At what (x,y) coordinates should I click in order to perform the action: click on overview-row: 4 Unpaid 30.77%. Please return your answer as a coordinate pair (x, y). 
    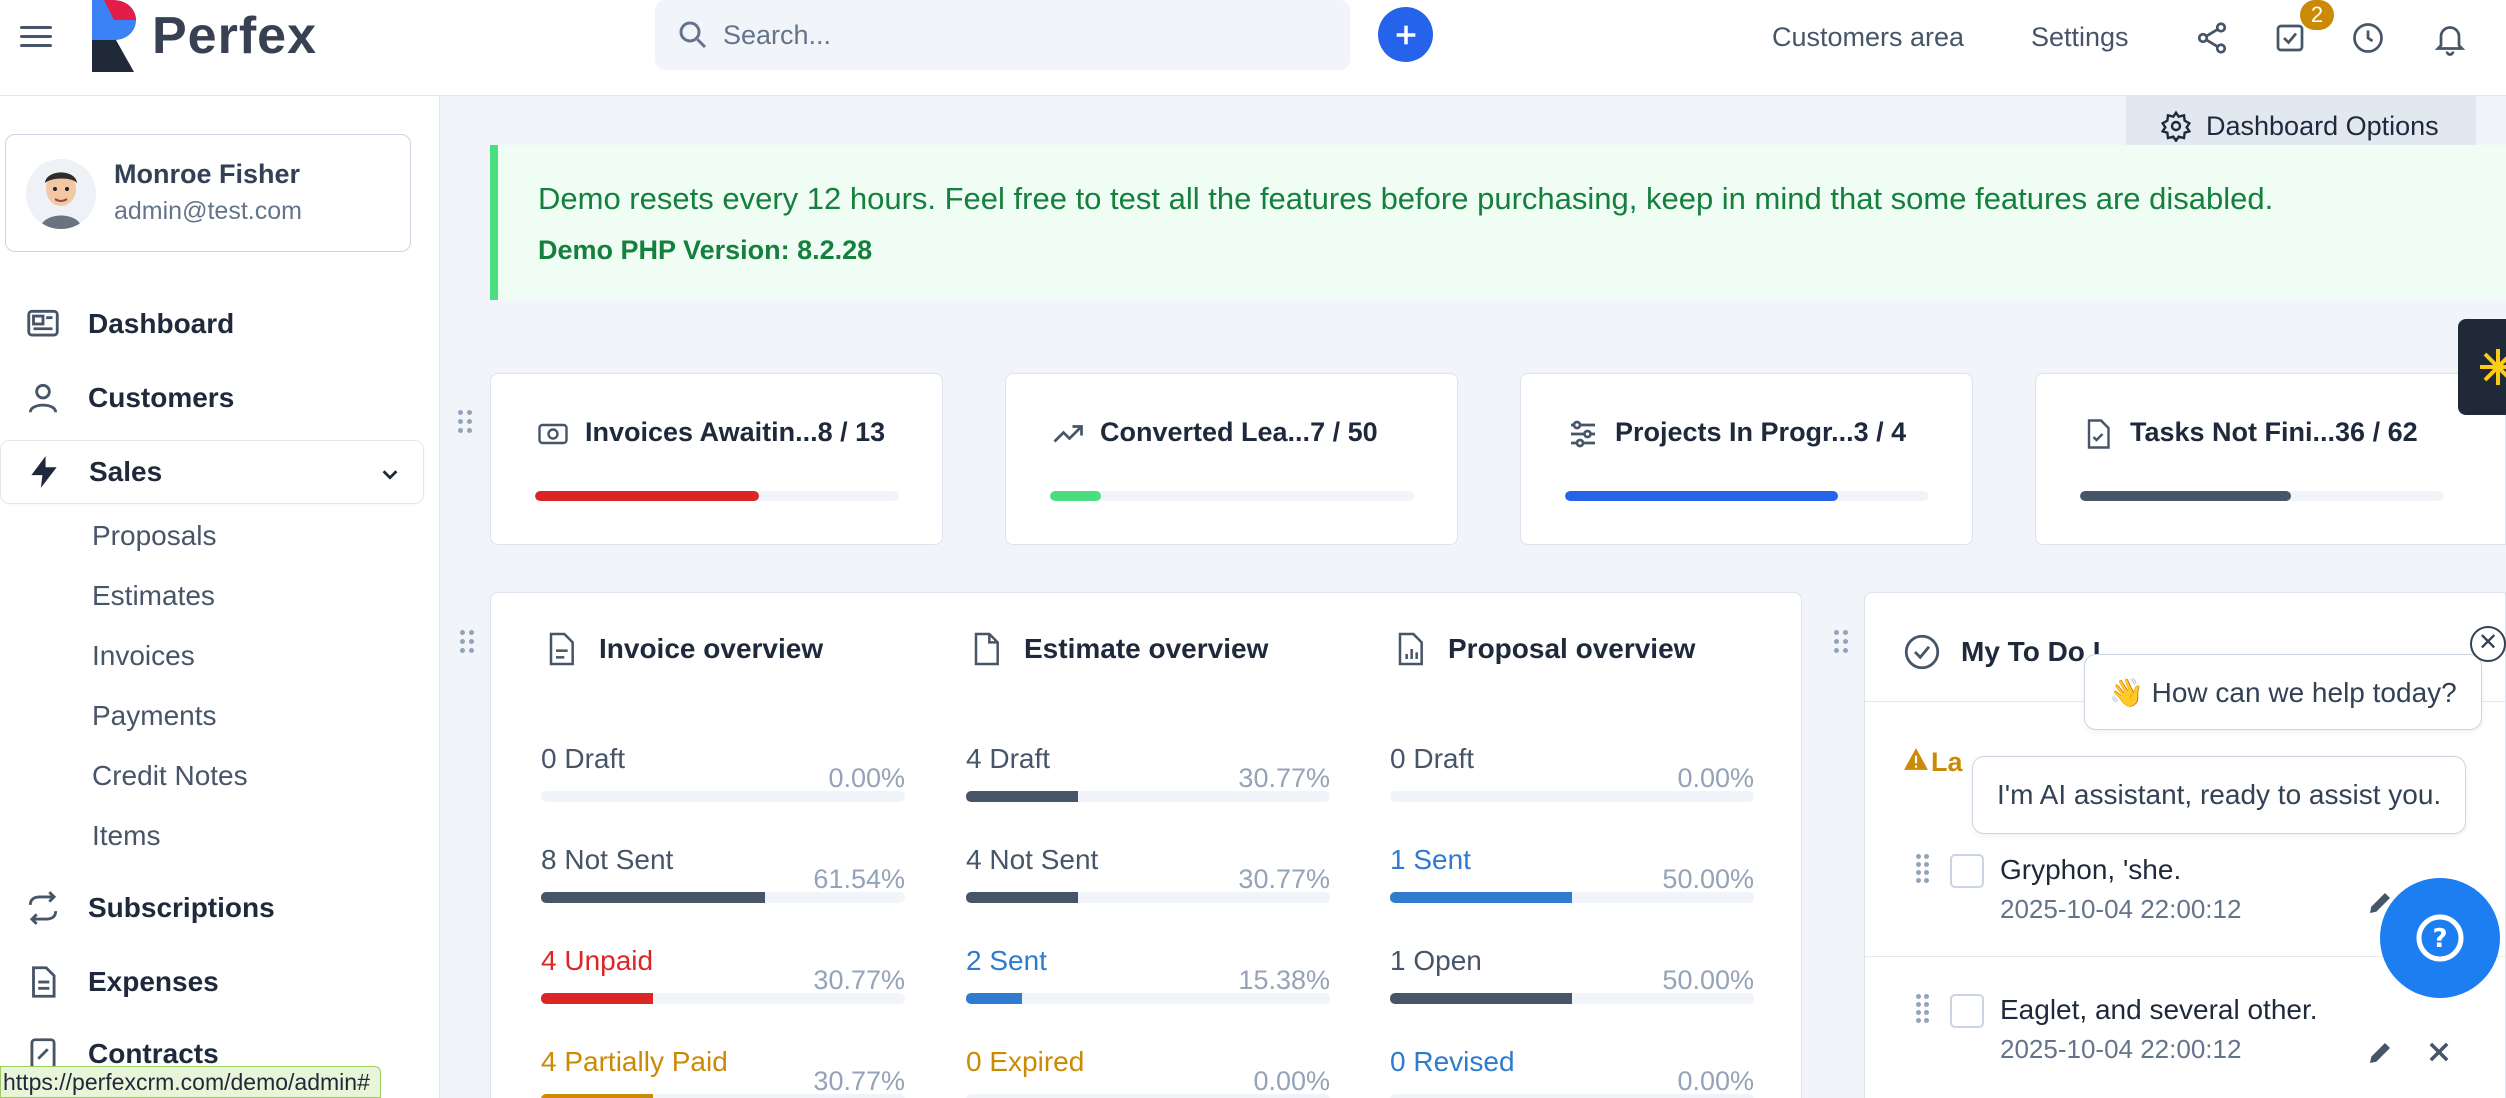
    Looking at the image, I should click on (723, 995).